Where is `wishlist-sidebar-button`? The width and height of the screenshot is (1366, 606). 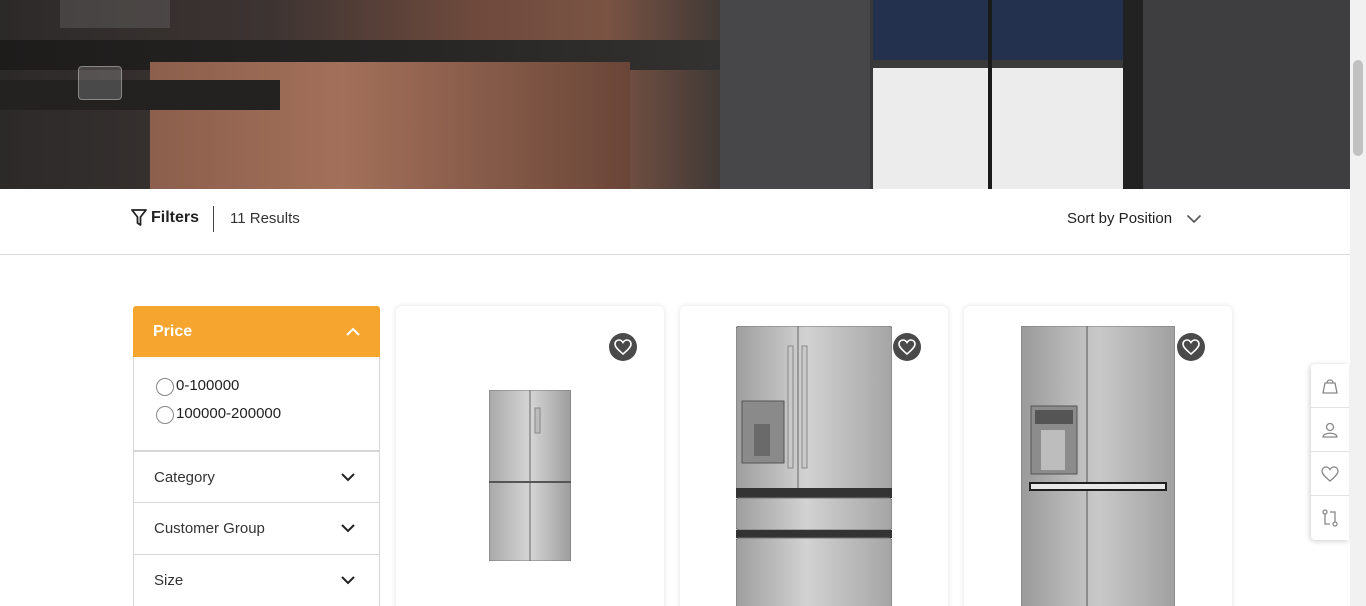
wishlist-sidebar-button is located at coordinates (1330, 474).